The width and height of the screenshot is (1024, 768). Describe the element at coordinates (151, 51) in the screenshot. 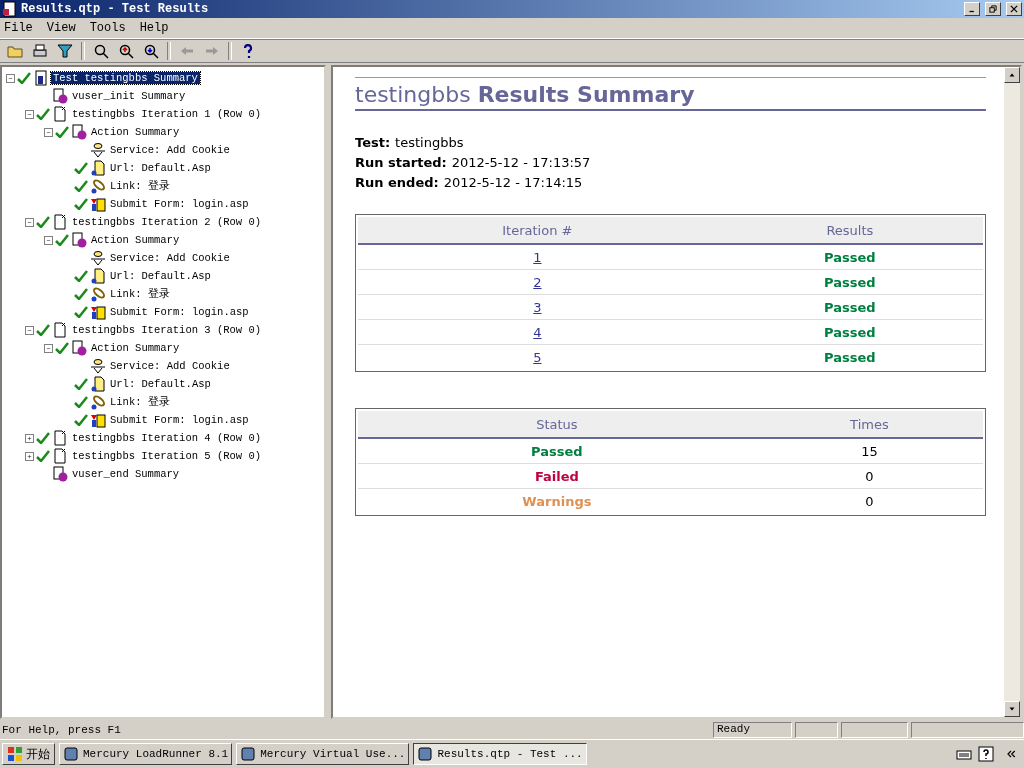

I see `zoom-down-icon` at that location.